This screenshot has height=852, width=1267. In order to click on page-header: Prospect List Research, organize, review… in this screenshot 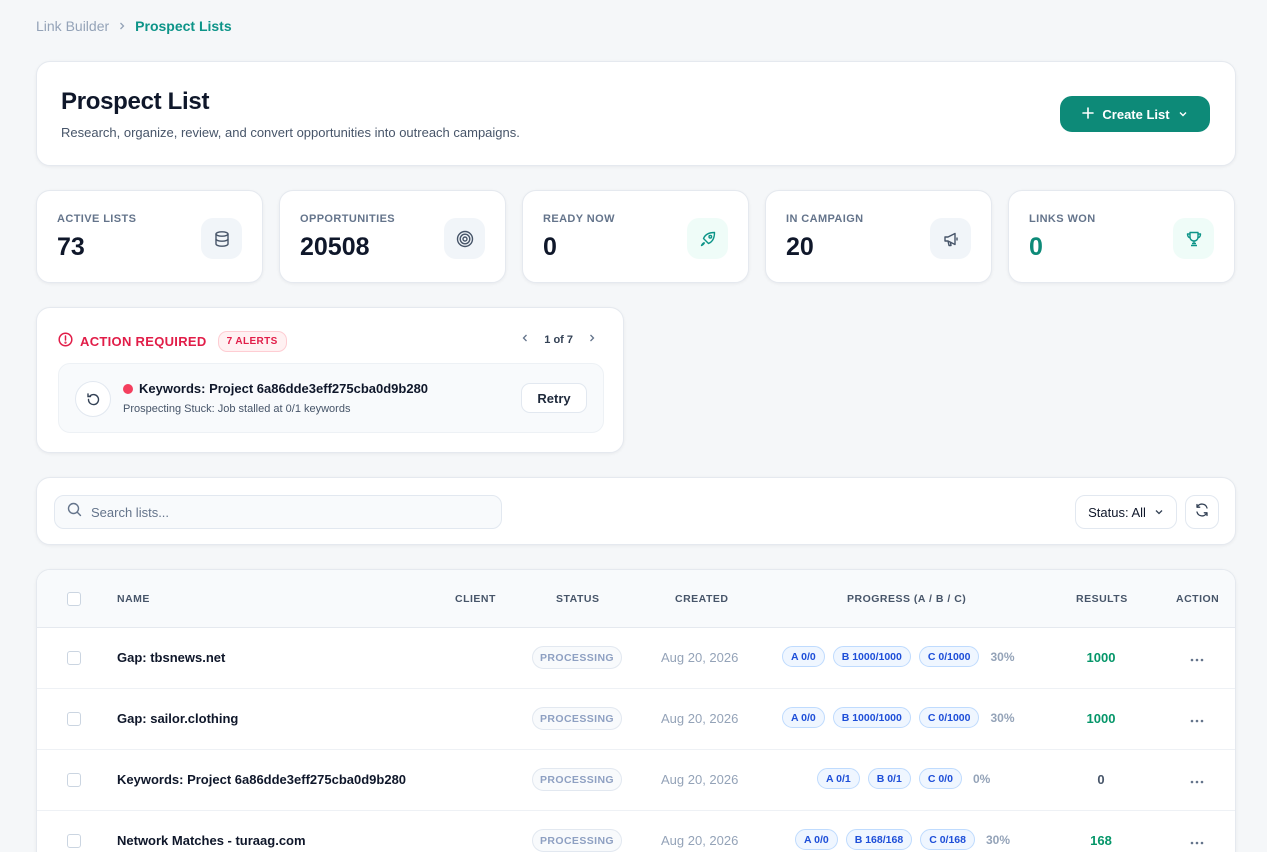, I will do `click(636, 113)`.